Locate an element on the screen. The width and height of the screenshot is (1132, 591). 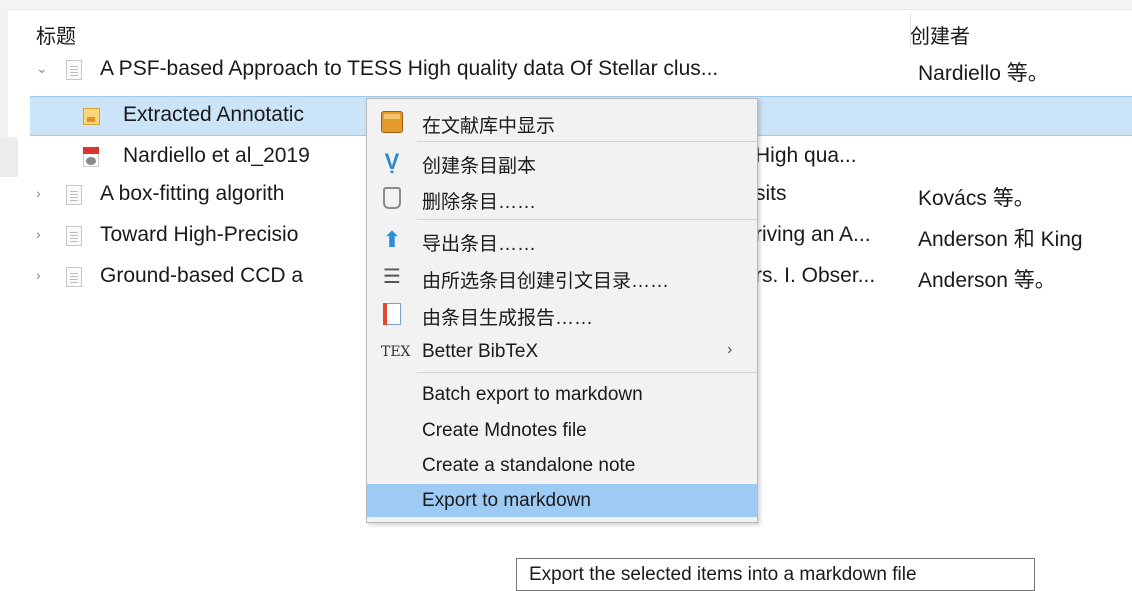
menu-item-export-to-markdown: Export to markdown is located at coordinates (562, 500).